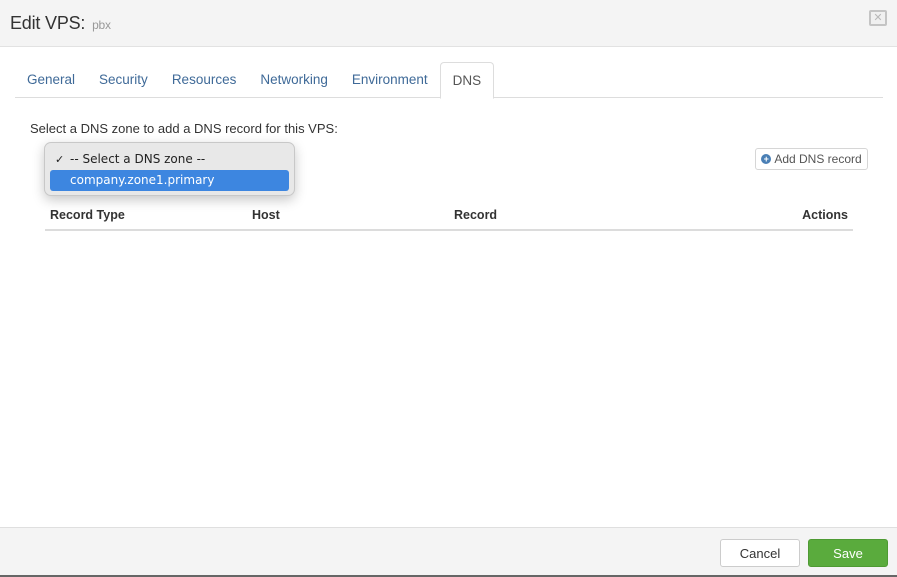 The image size is (897, 577). Describe the element at coordinates (138, 159) in the screenshot. I see `option-label: -- Select a DNS zone --` at that location.